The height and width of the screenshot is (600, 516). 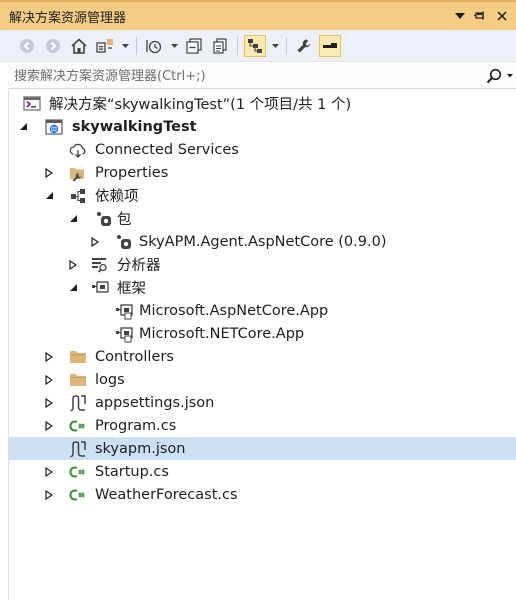 I want to click on tree-item-label: Microsoft.NETCore.App, so click(x=222, y=333).